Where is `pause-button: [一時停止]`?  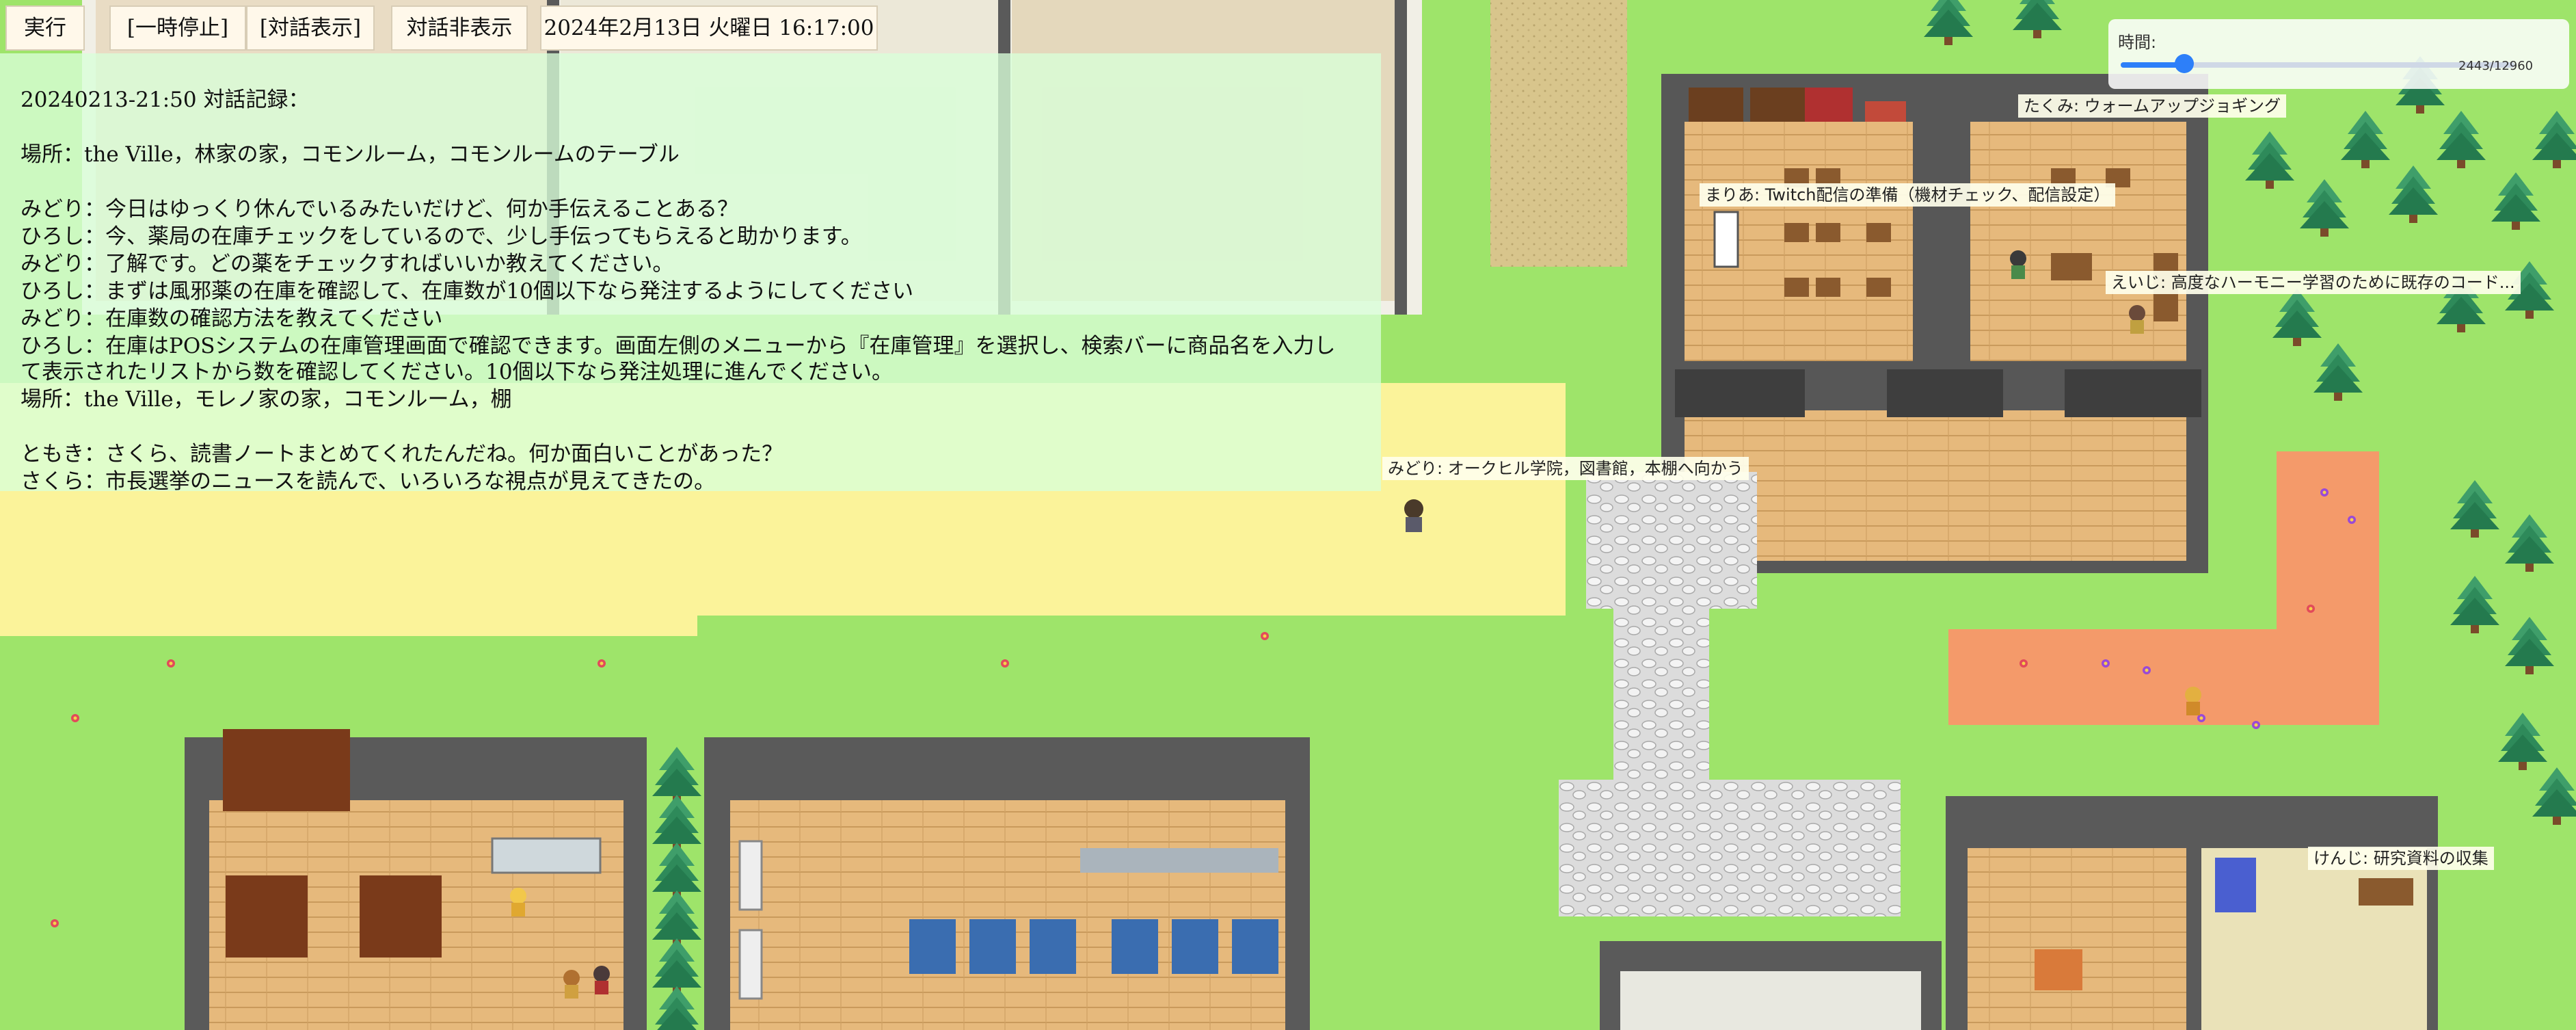
pause-button: [一時停止] is located at coordinates (177, 28).